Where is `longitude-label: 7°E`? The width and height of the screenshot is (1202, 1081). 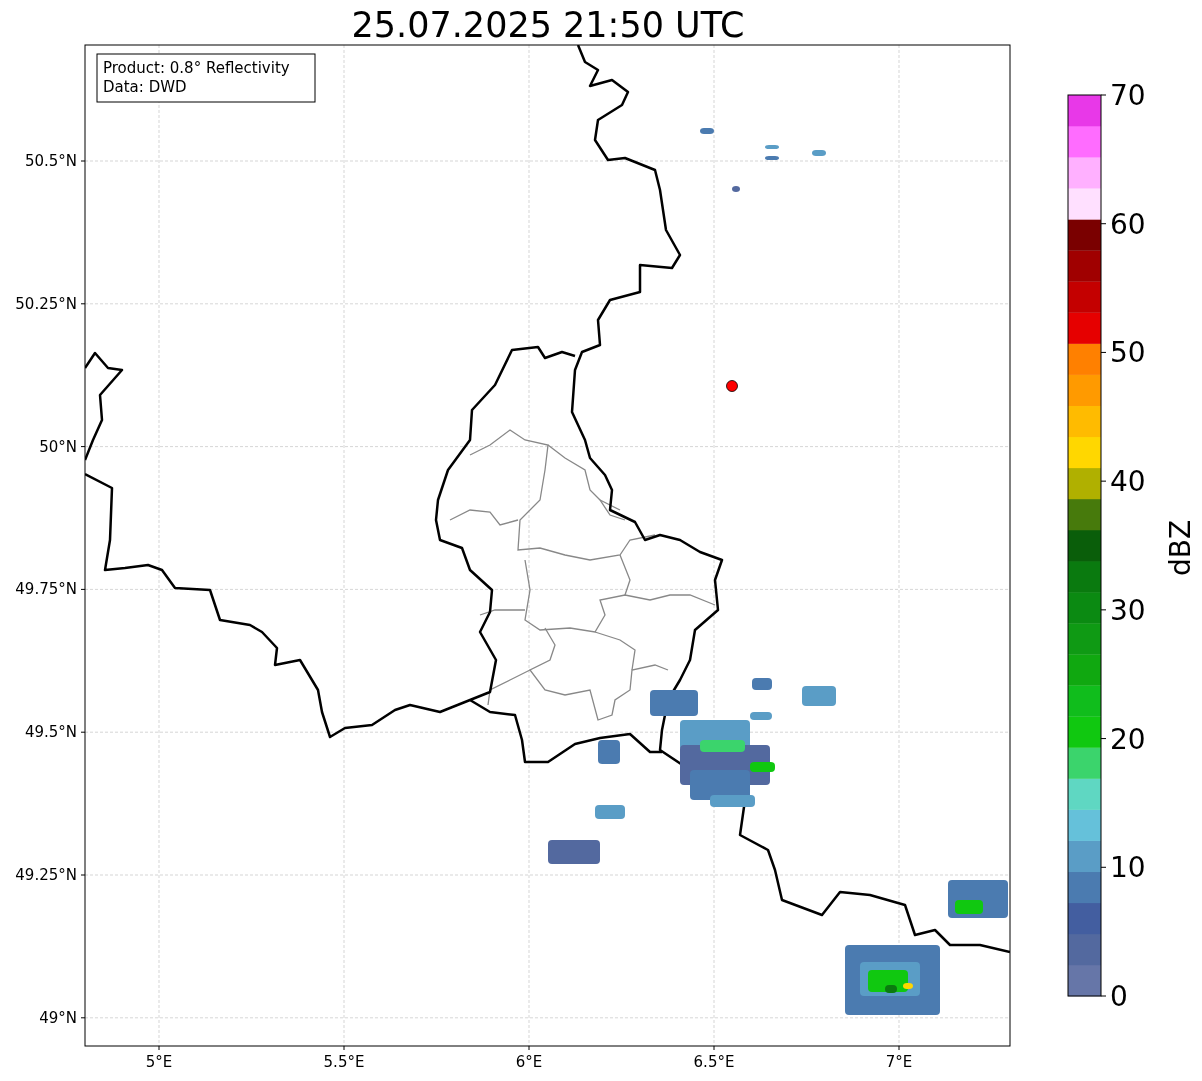
longitude-label: 7°E is located at coordinates (899, 1062).